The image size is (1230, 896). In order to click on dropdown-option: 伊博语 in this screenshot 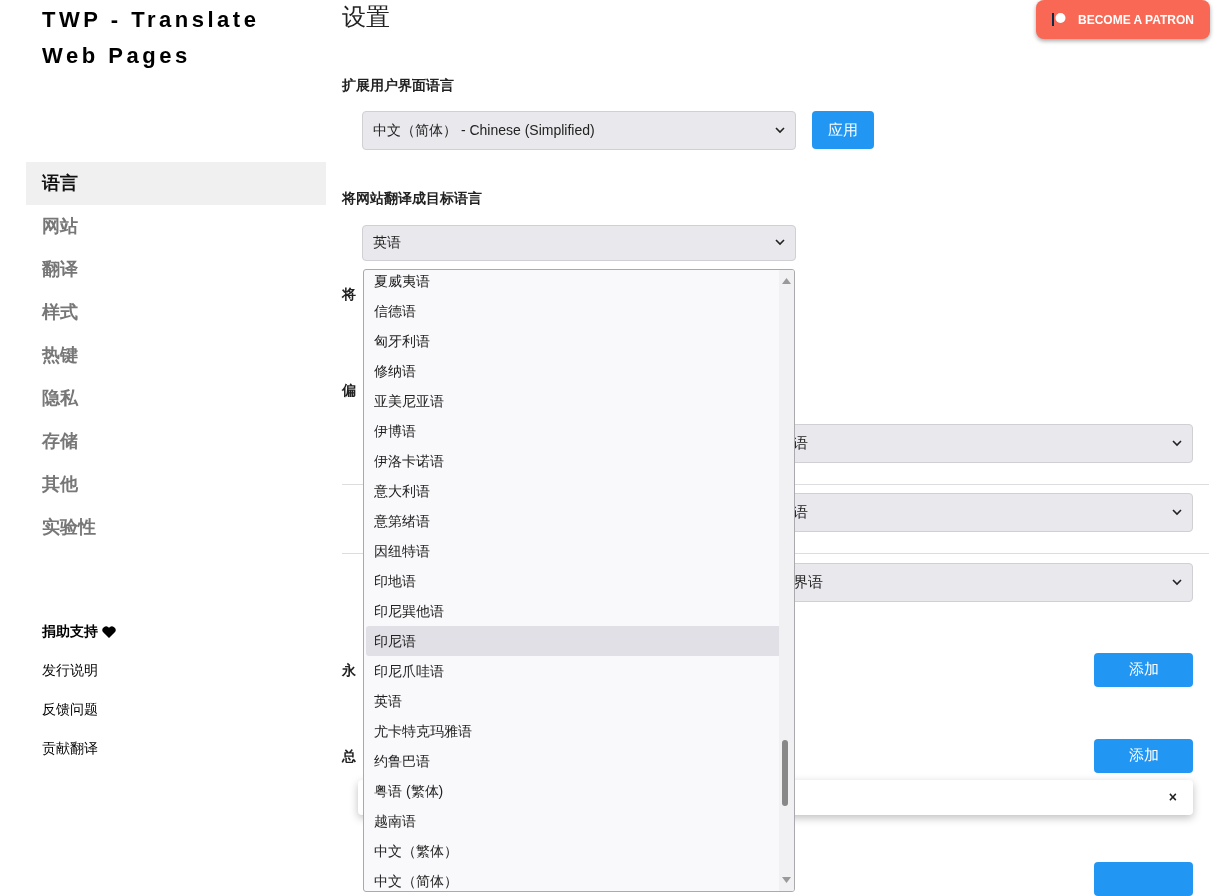, I will do `click(572, 431)`.